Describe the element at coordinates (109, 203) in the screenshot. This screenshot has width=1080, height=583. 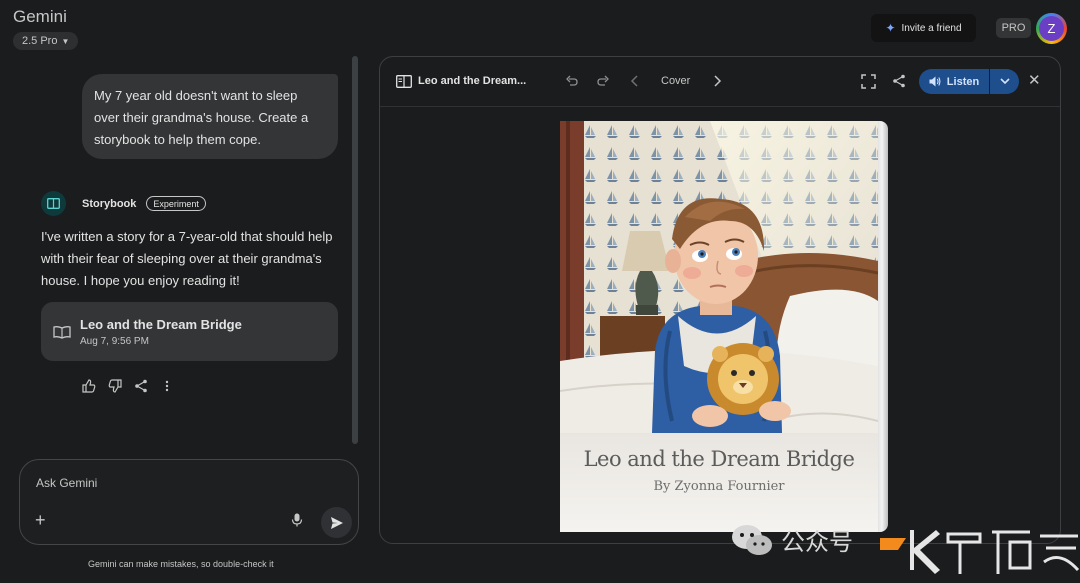
I see `agent-name: Storybook` at that location.